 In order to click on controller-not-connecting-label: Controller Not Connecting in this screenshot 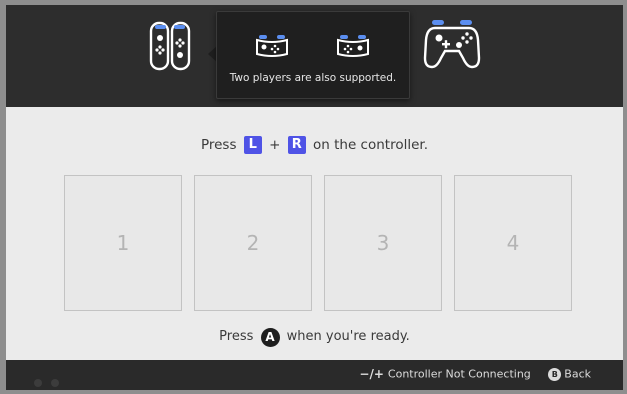, I will do `click(459, 374)`.